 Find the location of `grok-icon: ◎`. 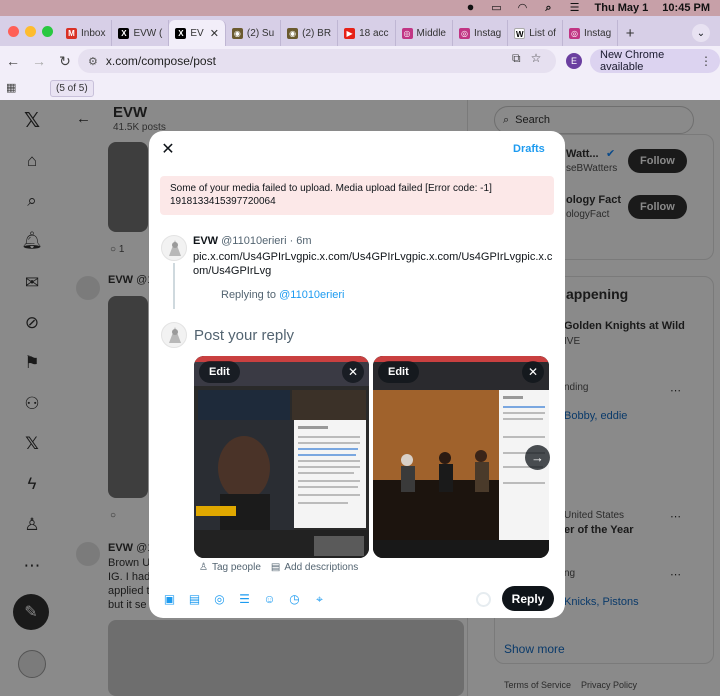

grok-icon: ◎ is located at coordinates (219, 599).